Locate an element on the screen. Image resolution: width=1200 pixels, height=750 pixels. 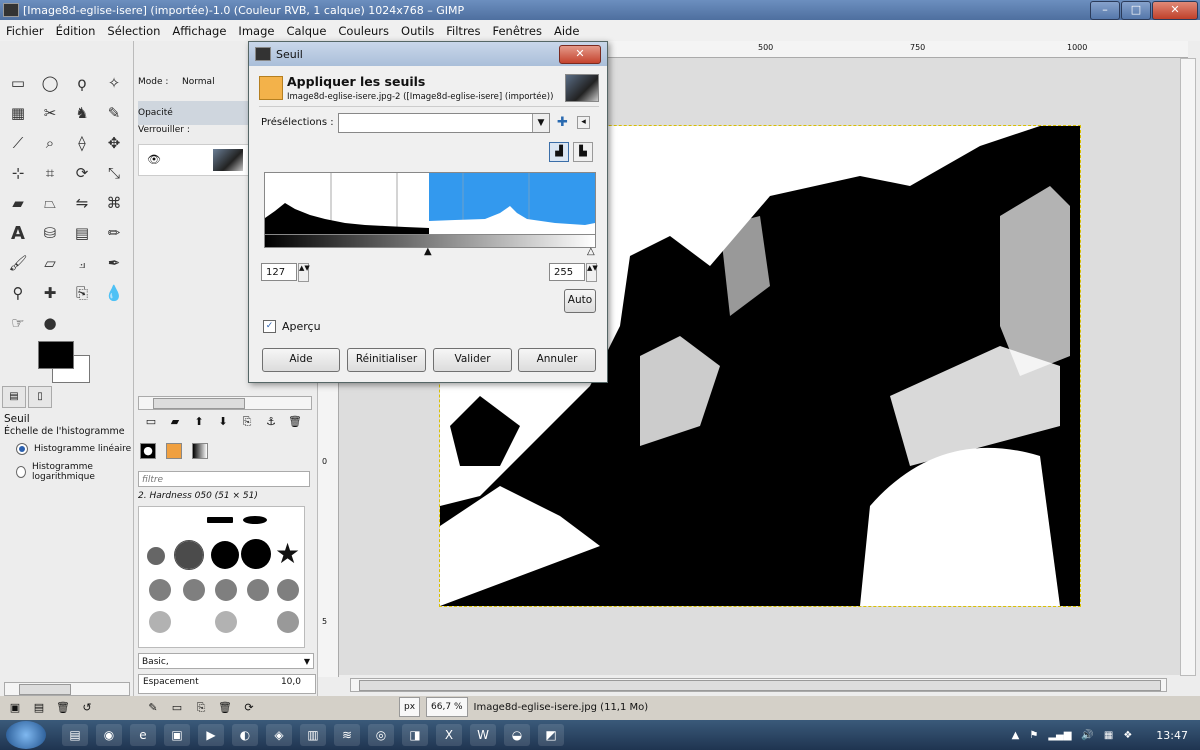
blend-icon: ▤ is located at coordinates (82, 233).